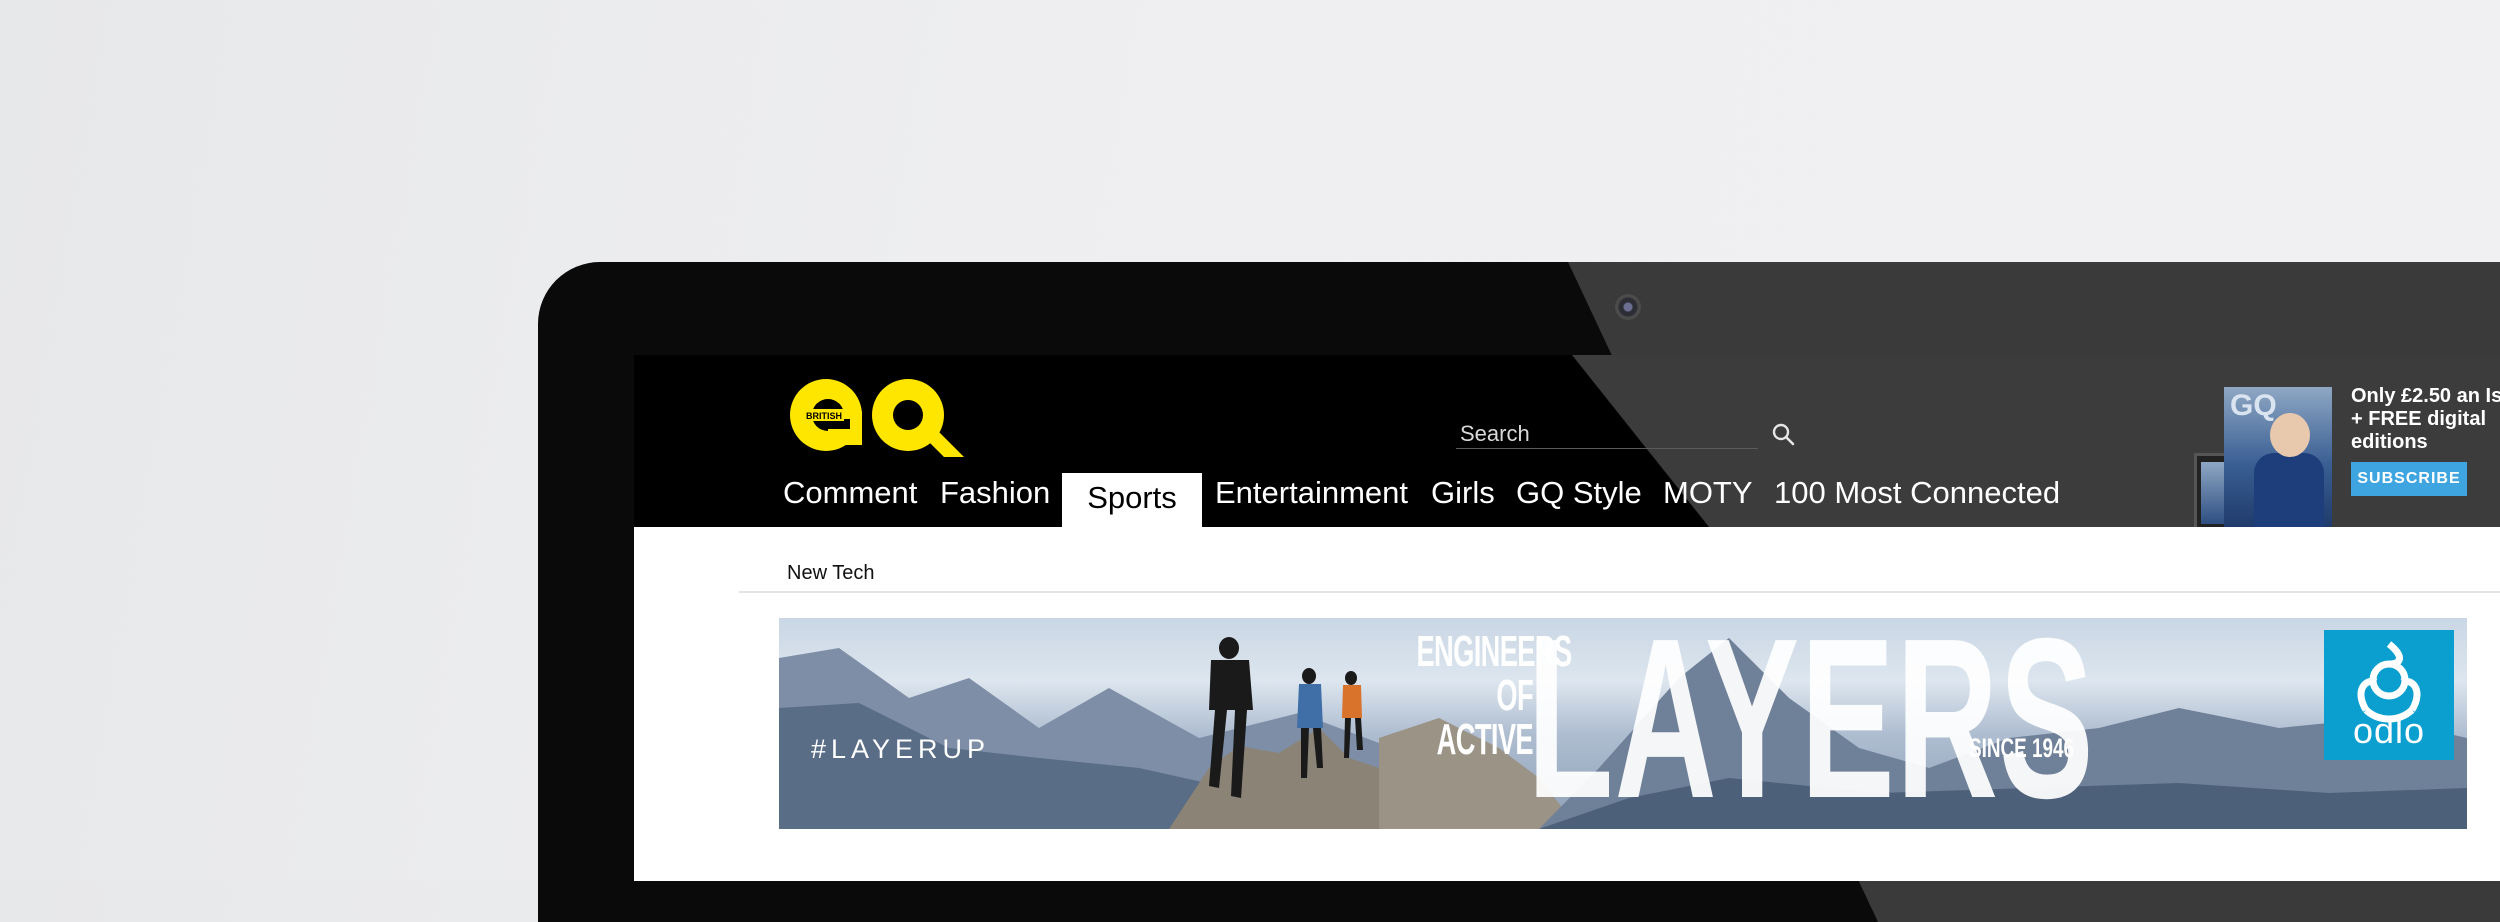 This screenshot has height=922, width=2500. What do you see at coordinates (878, 415) in the screenshot?
I see `gq-logo: BRITISH` at bounding box center [878, 415].